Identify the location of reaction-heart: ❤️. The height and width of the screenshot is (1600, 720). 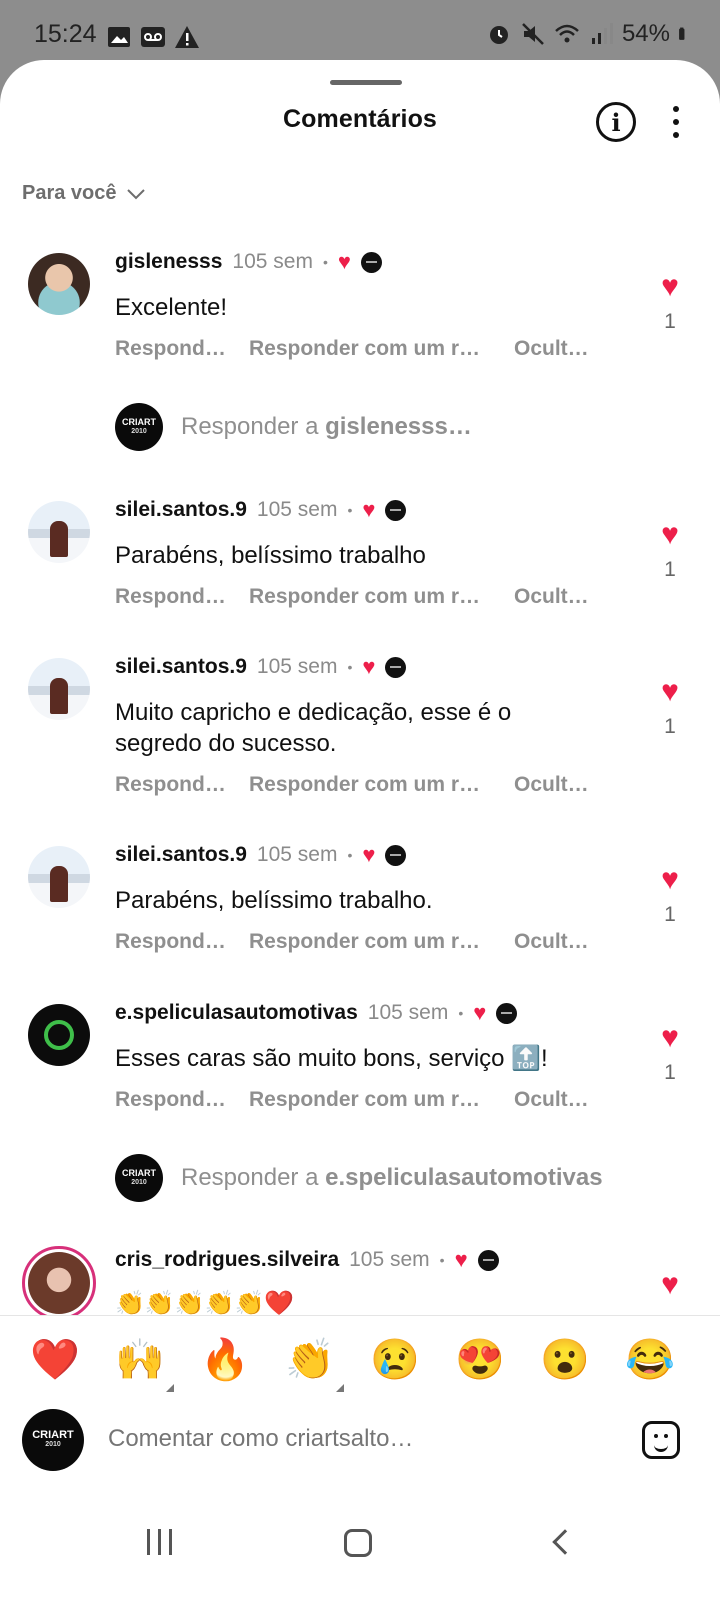
(55, 1360).